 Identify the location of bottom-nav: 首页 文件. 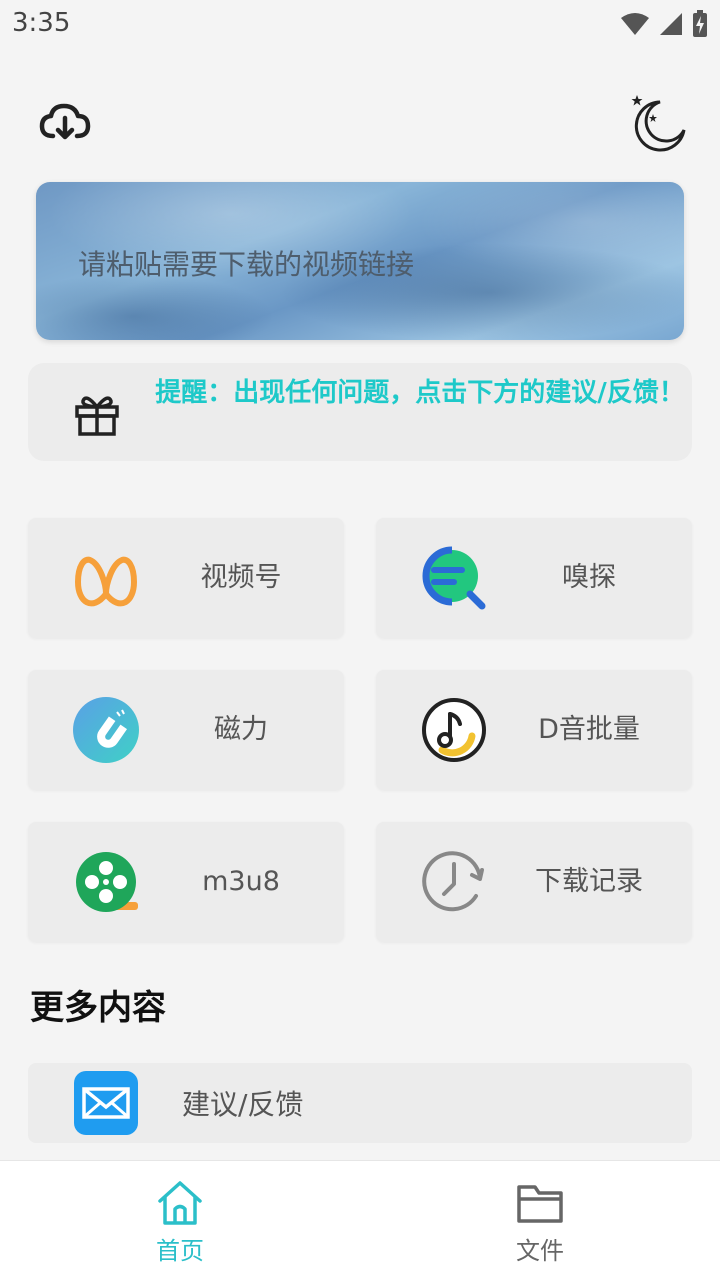
(360, 1220).